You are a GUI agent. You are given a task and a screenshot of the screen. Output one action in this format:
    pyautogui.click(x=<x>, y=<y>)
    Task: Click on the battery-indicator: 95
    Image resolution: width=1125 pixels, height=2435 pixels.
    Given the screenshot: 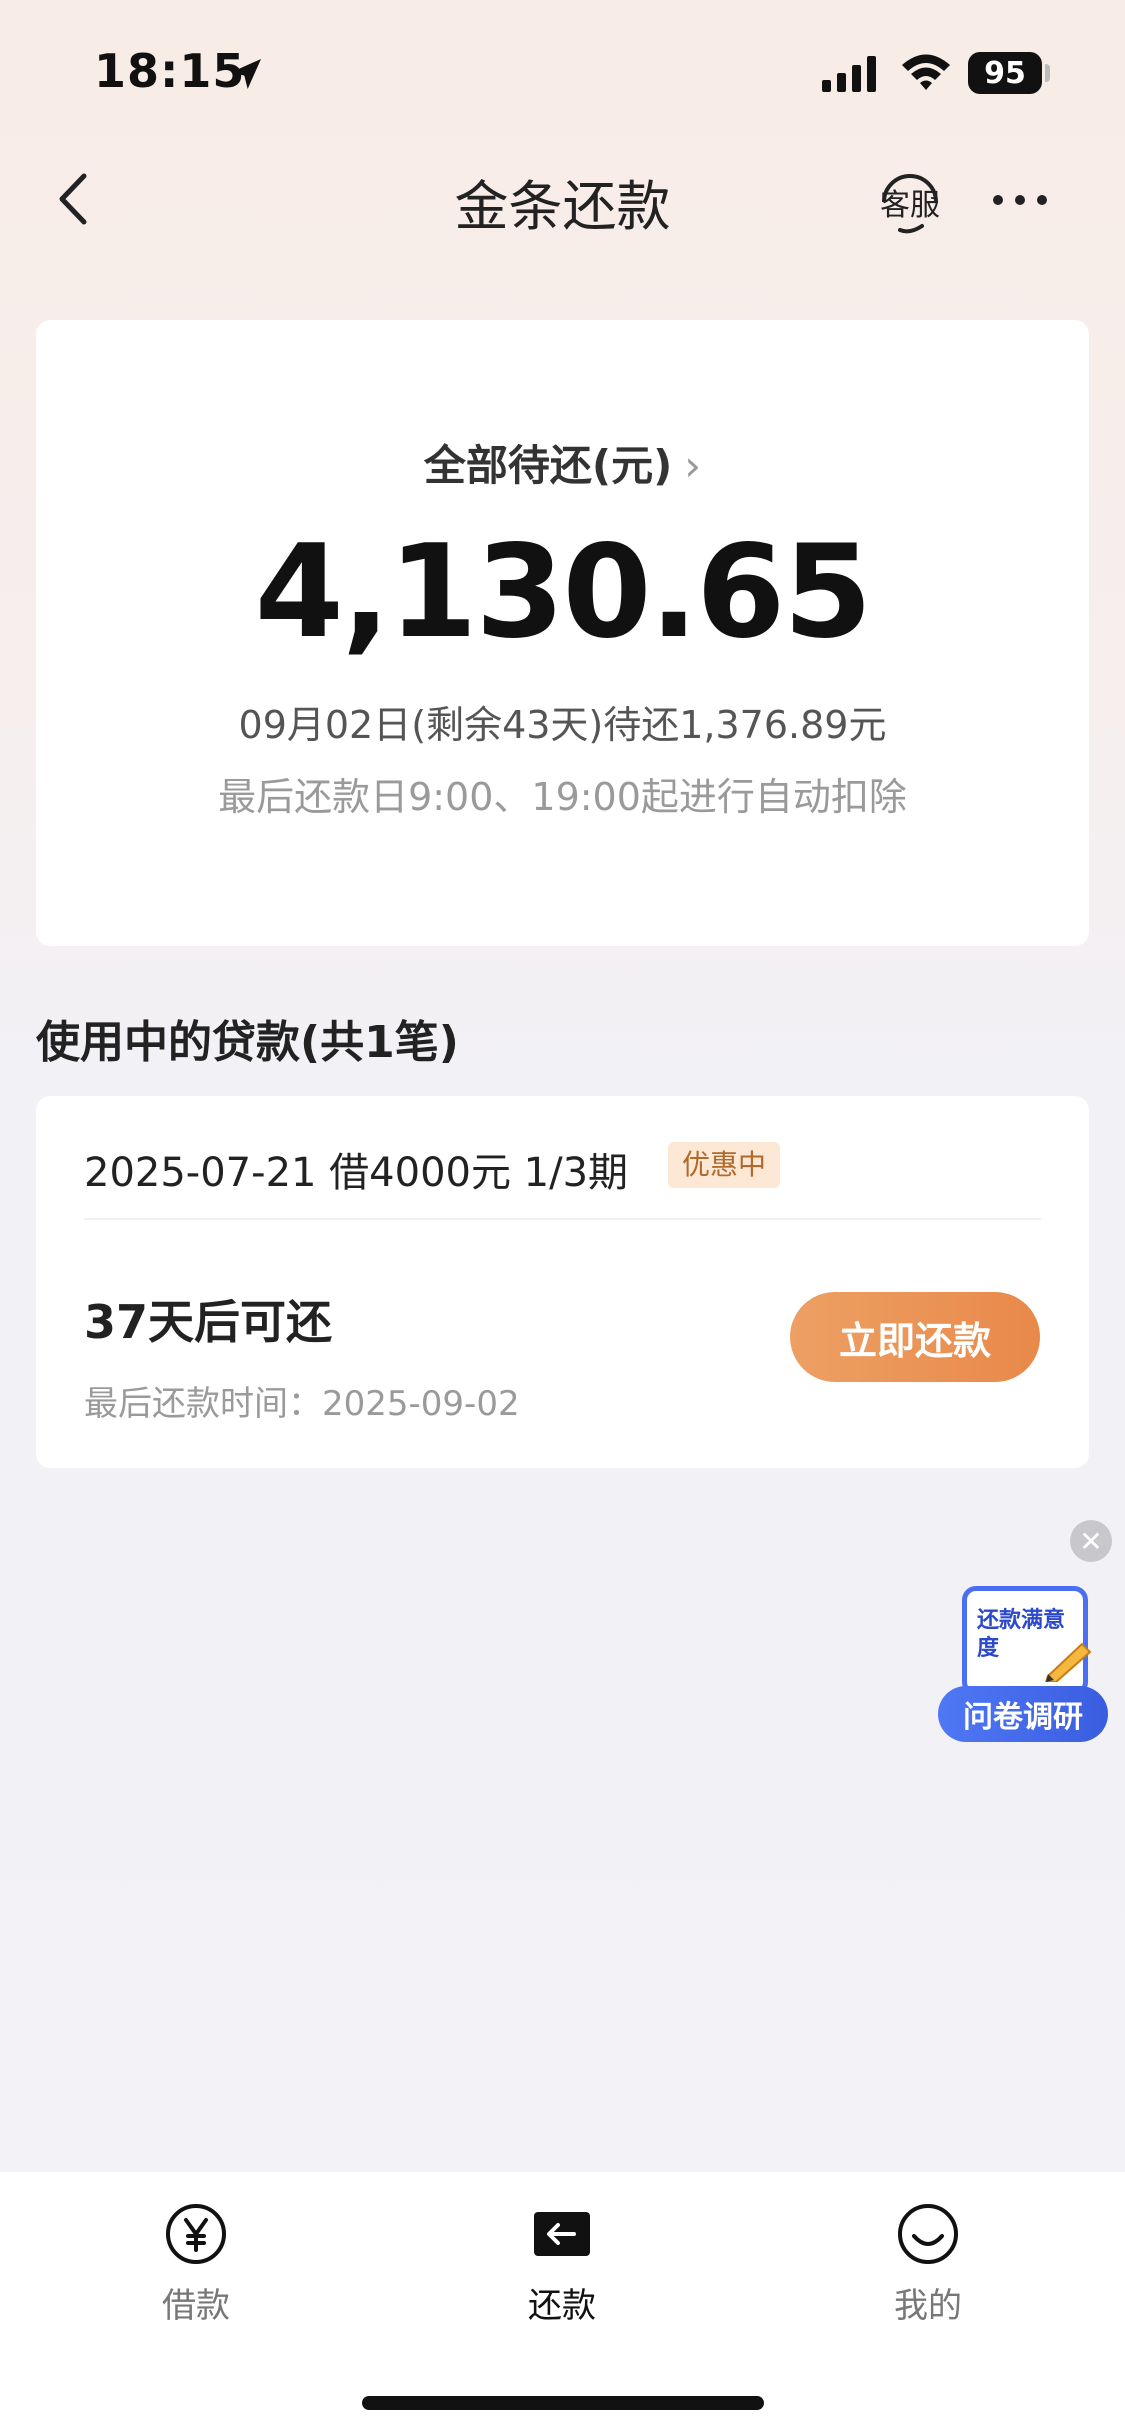 What is the action you would take?
    pyautogui.click(x=1005, y=73)
    